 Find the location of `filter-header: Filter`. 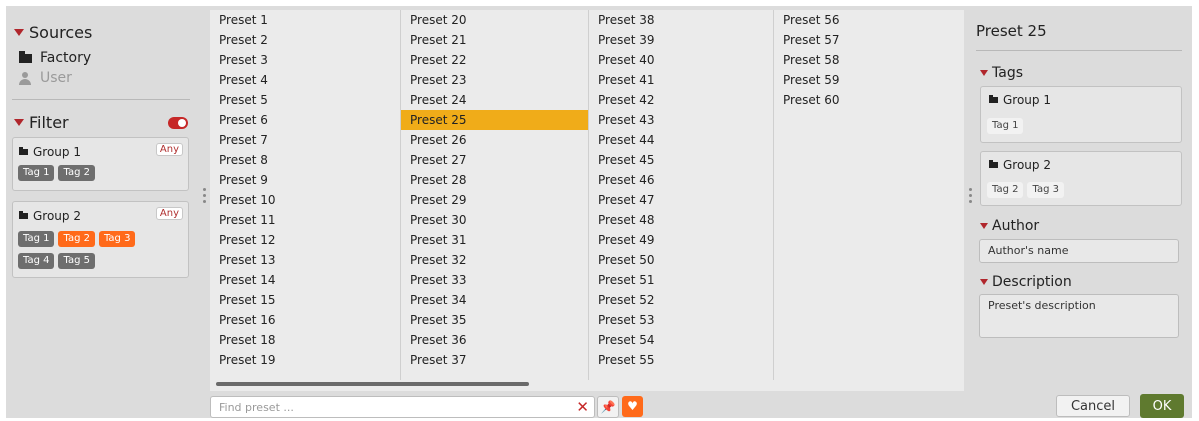

filter-header: Filter is located at coordinates (41, 122).